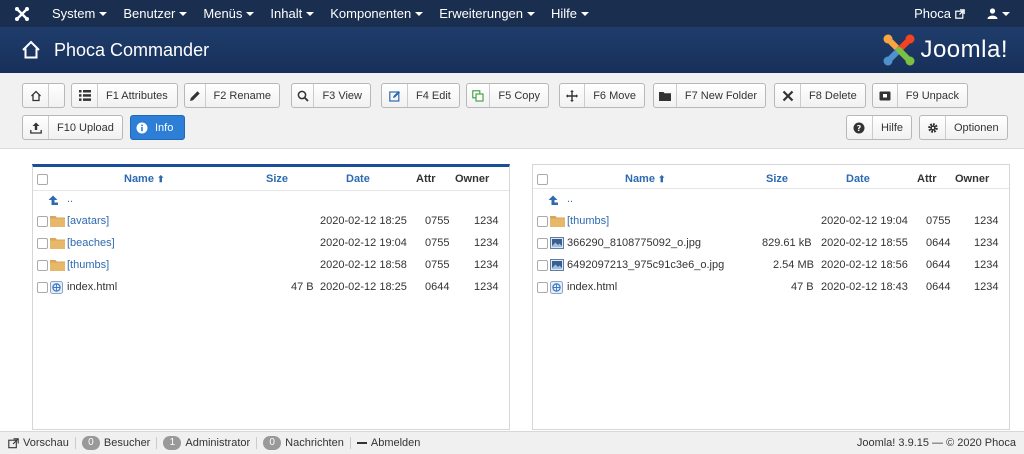 This screenshot has height=454, width=1024. What do you see at coordinates (195, 95) in the screenshot?
I see `pencil-icon` at bounding box center [195, 95].